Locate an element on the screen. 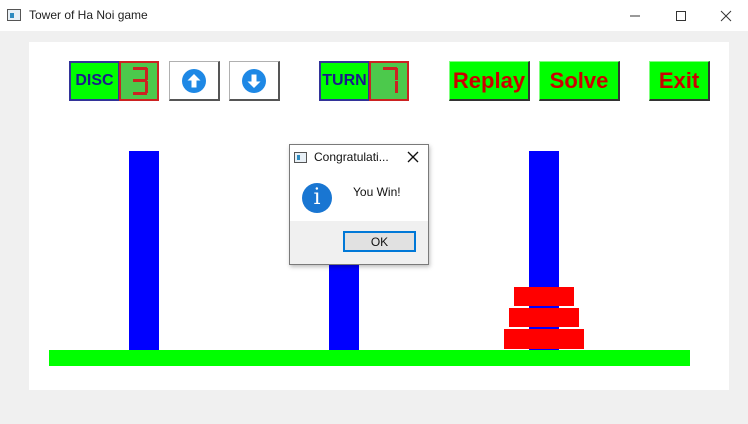 This screenshot has height=424, width=748. disc-large is located at coordinates (544, 339).